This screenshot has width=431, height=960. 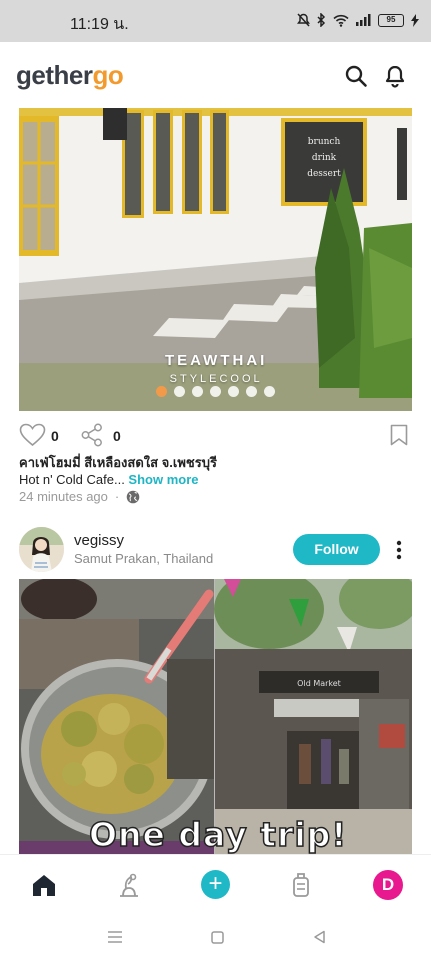 I want to click on explore-icon, so click(x=129, y=885).